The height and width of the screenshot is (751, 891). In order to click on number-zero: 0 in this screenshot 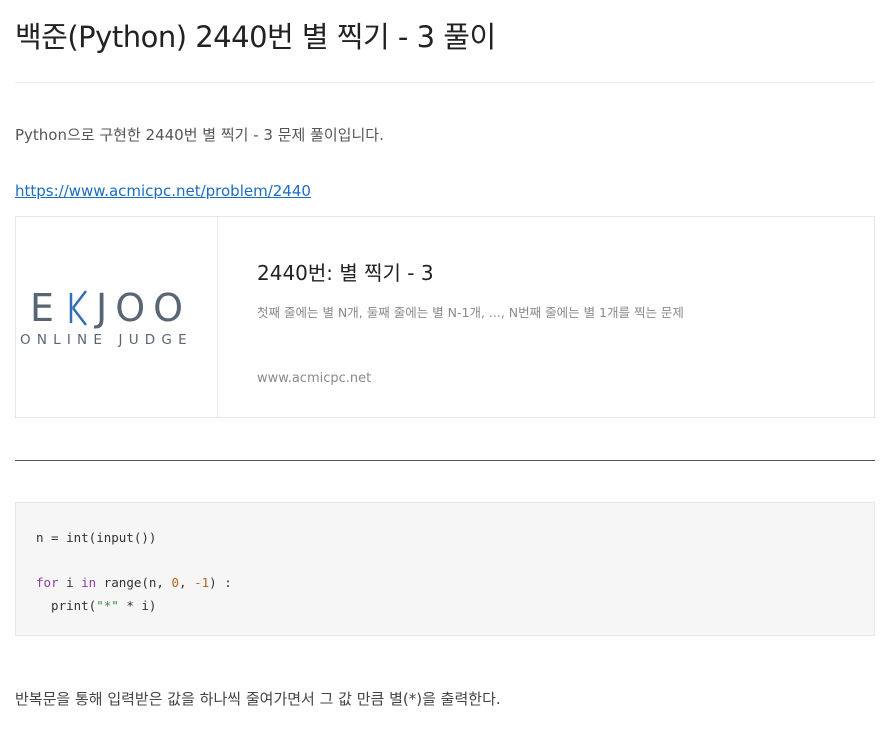, I will do `click(175, 582)`.